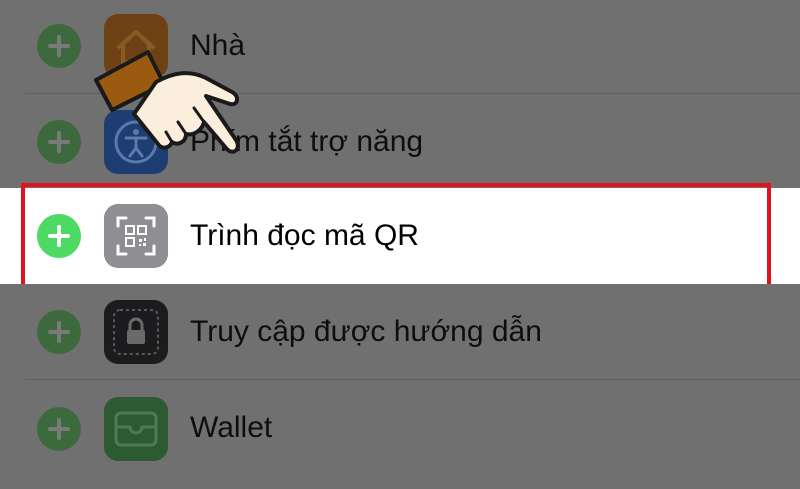 This screenshot has width=800, height=489. Describe the element at coordinates (231, 427) in the screenshot. I see `control-label: Wallet` at that location.